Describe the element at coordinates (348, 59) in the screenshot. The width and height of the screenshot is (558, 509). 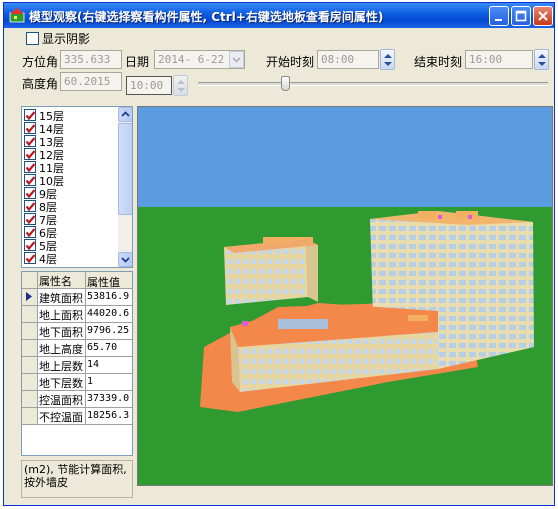
I see `start-time-field: 08:00` at that location.